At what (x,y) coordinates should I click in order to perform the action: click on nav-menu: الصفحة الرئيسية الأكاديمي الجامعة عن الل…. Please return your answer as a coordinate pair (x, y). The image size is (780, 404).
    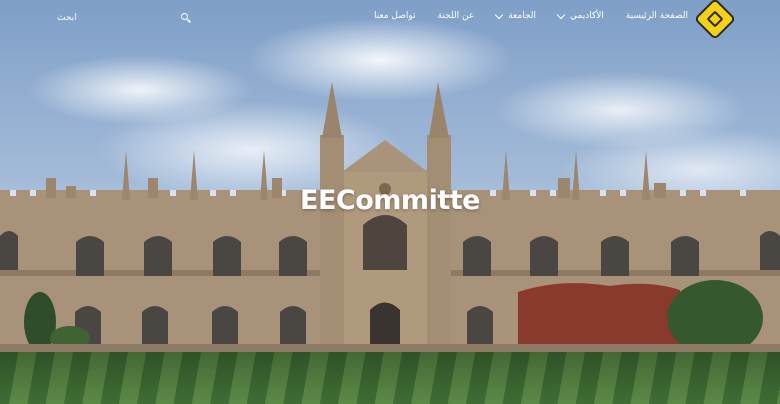
    Looking at the image, I should click on (531, 15).